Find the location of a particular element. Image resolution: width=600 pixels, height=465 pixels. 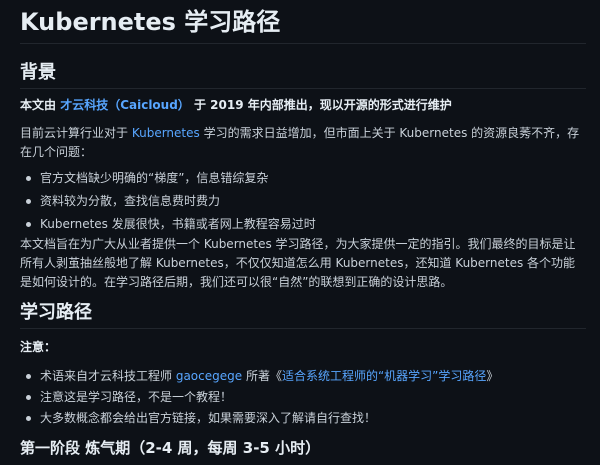

list-item: Kubernetes 发展很快，书籍或者网上教程容易过时 is located at coordinates (300, 225).